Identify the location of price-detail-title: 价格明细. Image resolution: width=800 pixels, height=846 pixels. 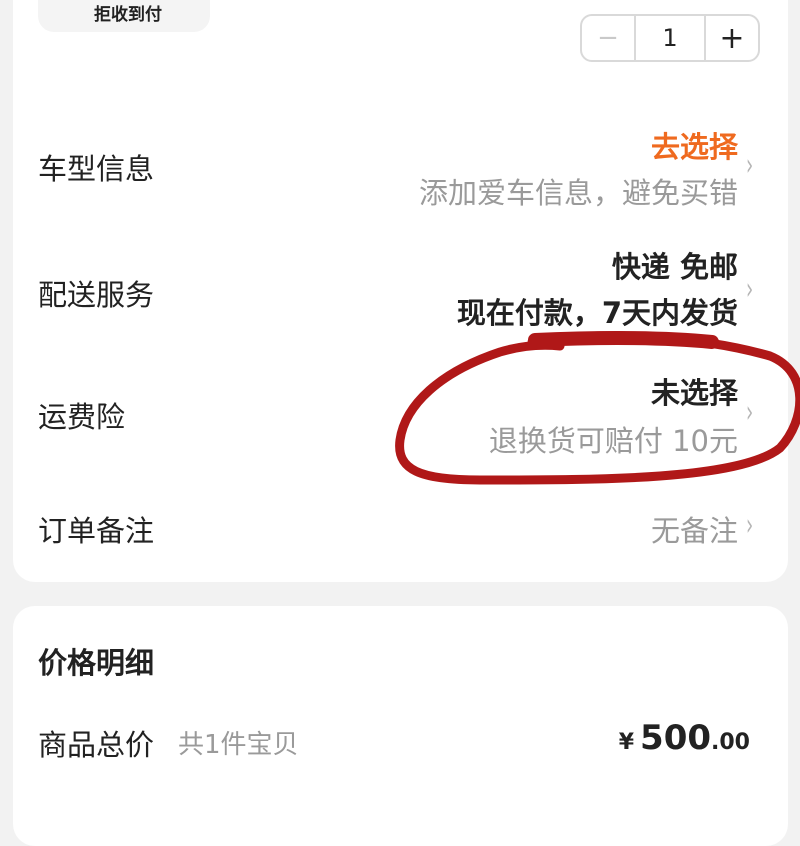
(96, 663).